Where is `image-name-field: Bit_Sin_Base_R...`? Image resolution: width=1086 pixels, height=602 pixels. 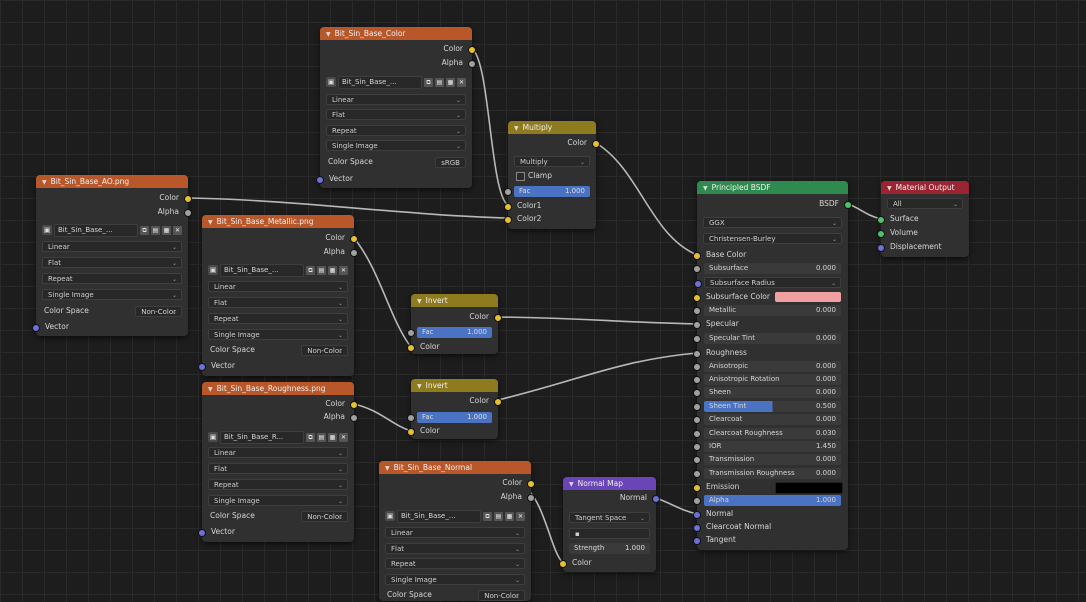 image-name-field: Bit_Sin_Base_R... is located at coordinates (262, 437).